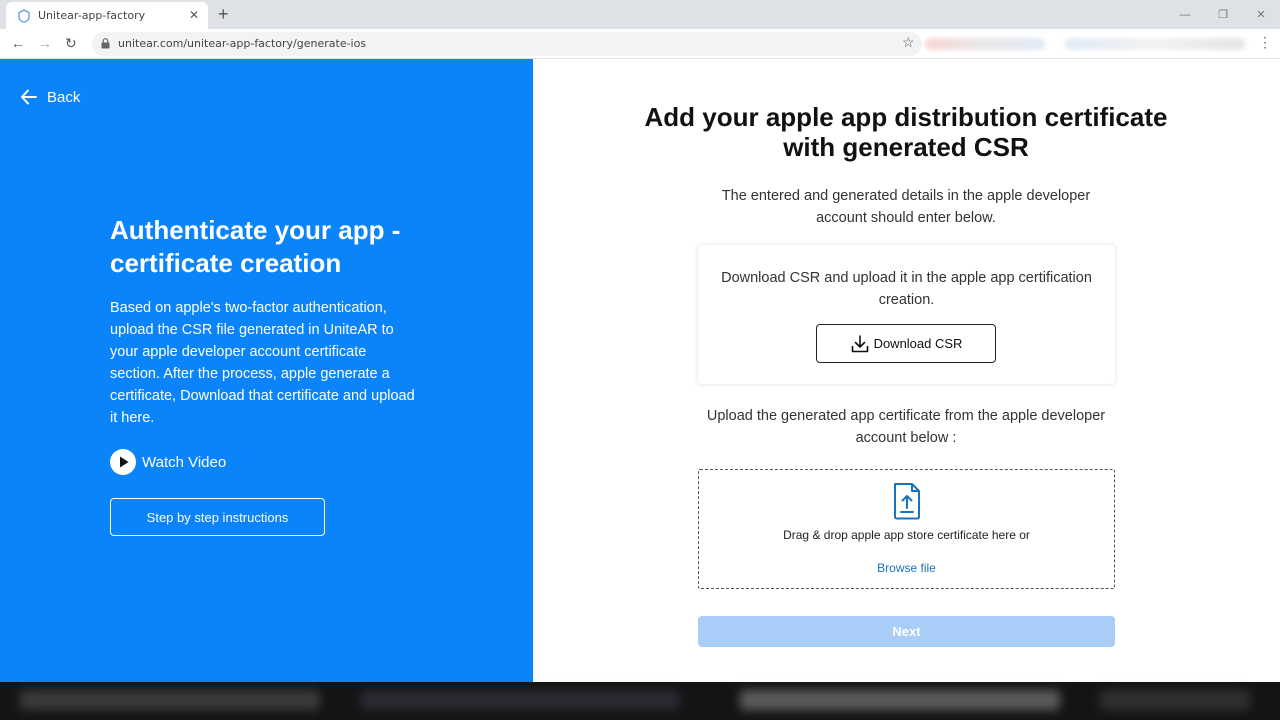  I want to click on taskbar, so click(640, 701).